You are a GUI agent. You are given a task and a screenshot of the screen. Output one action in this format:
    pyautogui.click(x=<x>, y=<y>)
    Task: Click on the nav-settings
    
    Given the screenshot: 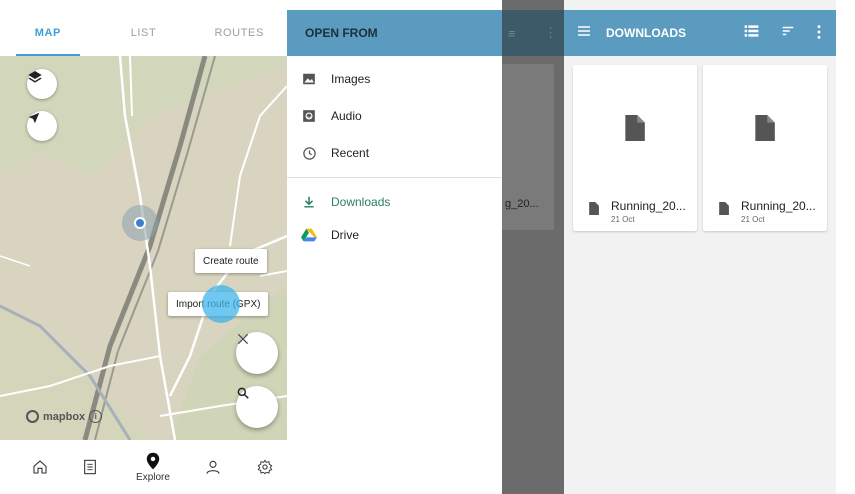 What is the action you would take?
    pyautogui.click(x=265, y=467)
    